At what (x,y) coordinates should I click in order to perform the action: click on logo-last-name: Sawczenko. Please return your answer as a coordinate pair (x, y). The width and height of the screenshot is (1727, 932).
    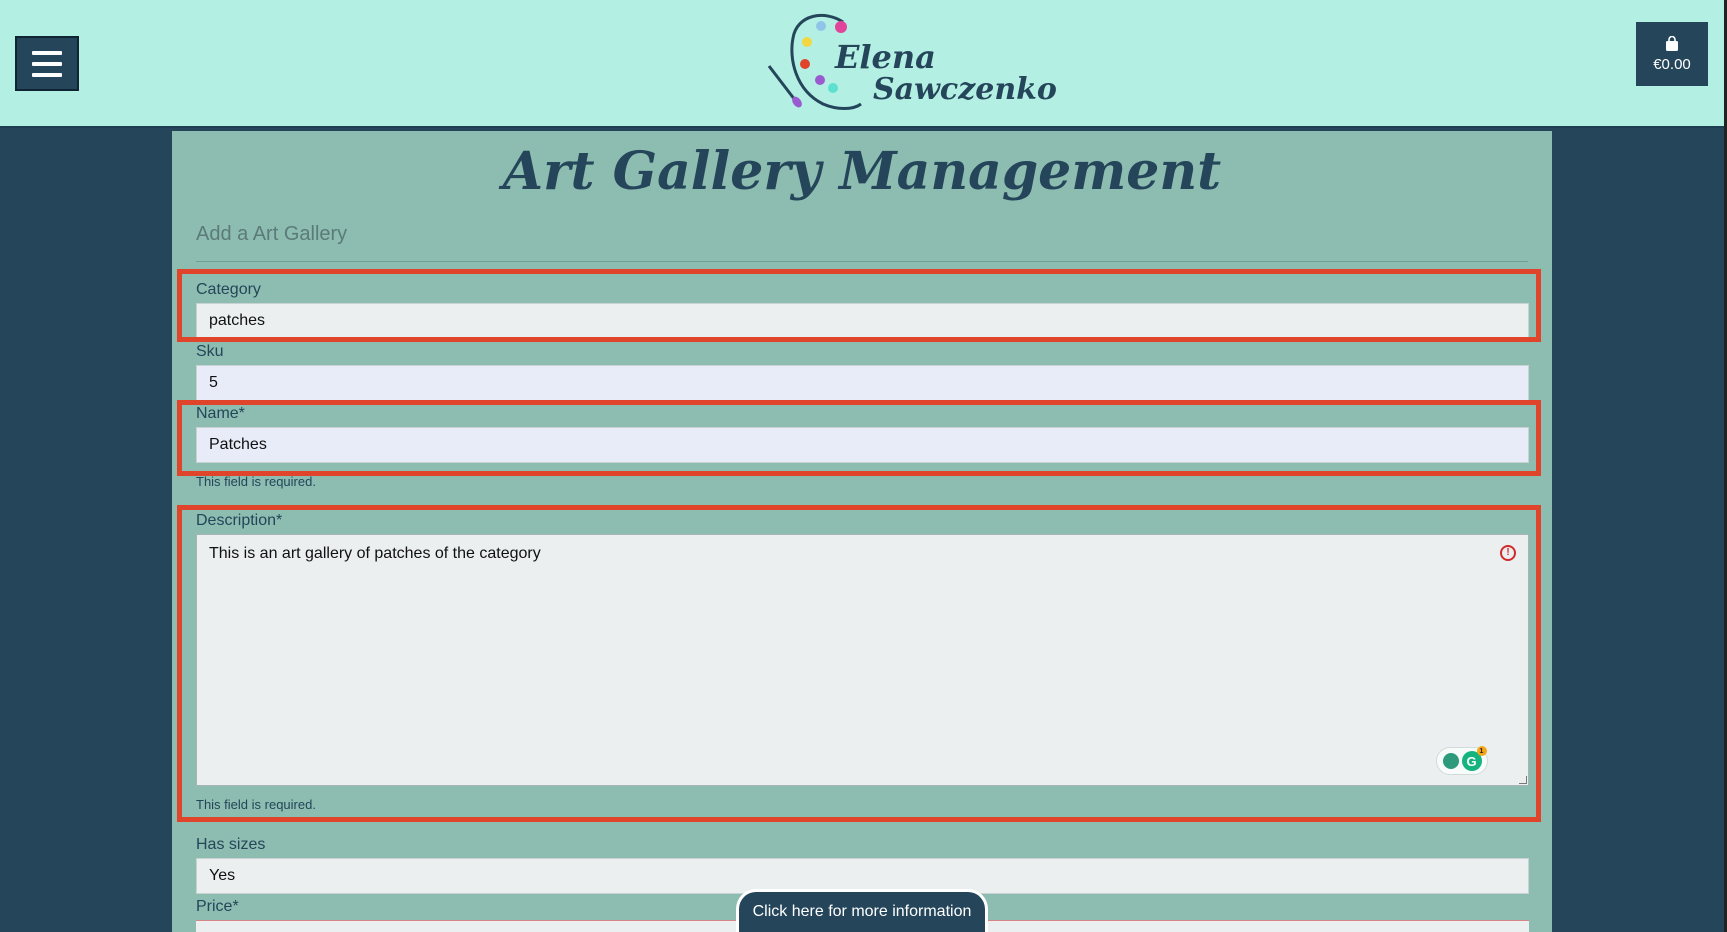
    Looking at the image, I should click on (965, 89).